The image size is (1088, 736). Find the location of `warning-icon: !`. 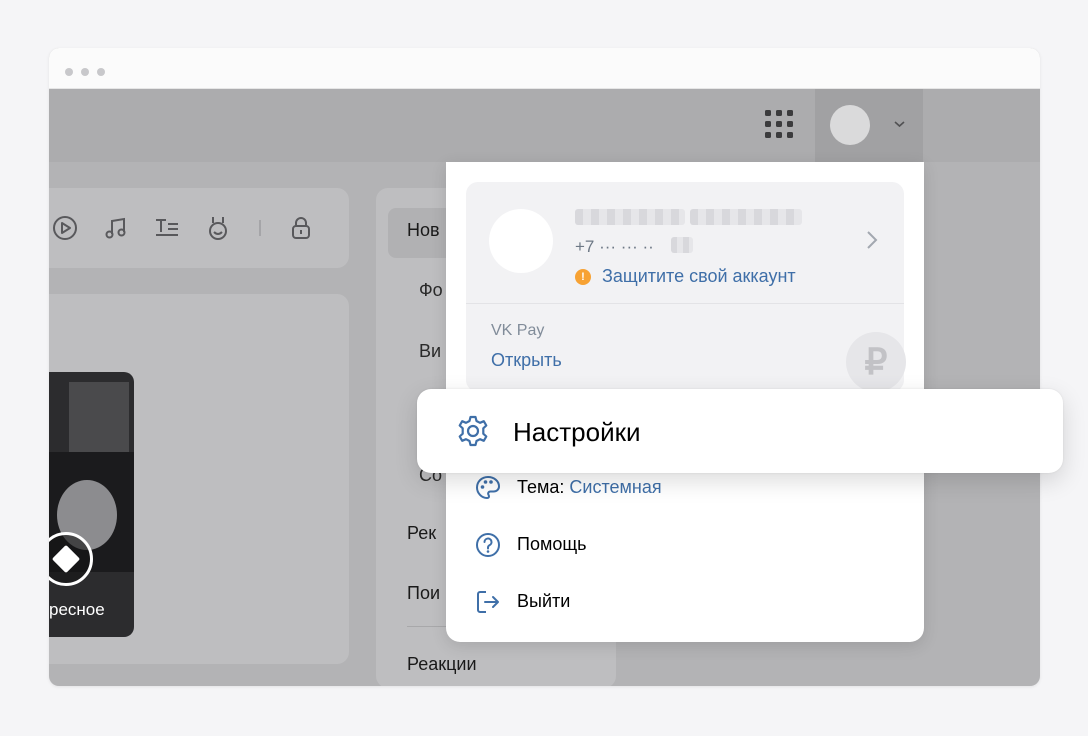

warning-icon: ! is located at coordinates (583, 277).